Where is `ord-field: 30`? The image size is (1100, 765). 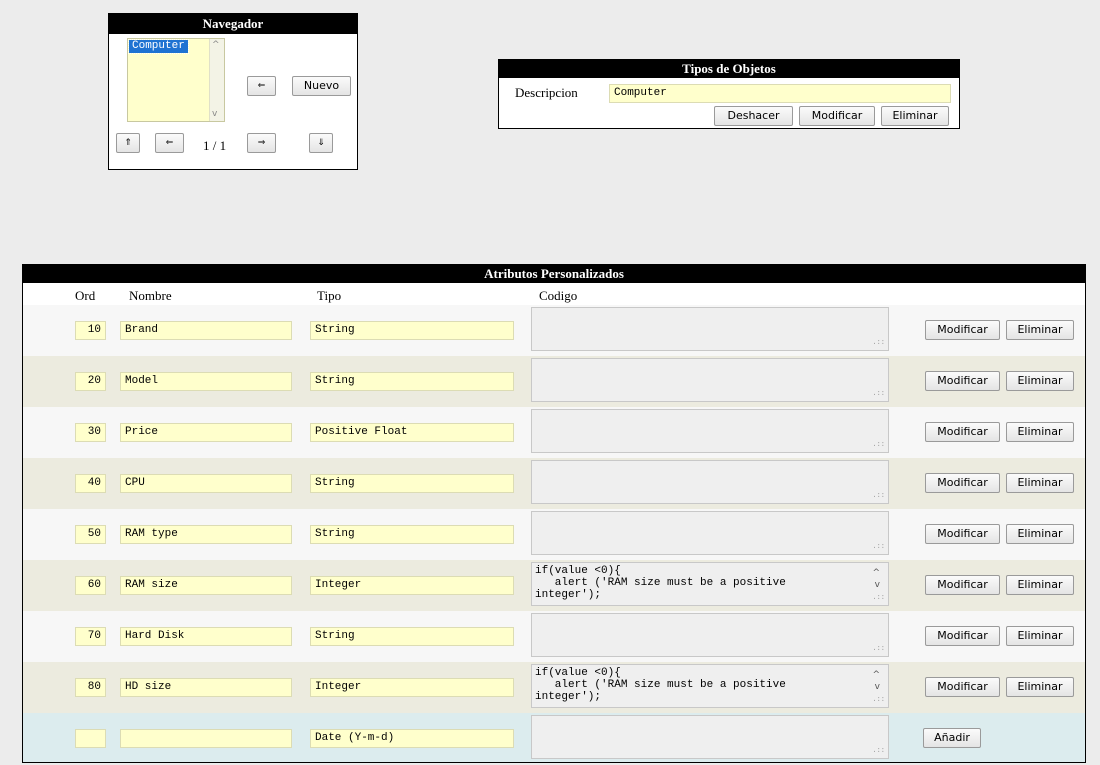 ord-field: 30 is located at coordinates (90, 432).